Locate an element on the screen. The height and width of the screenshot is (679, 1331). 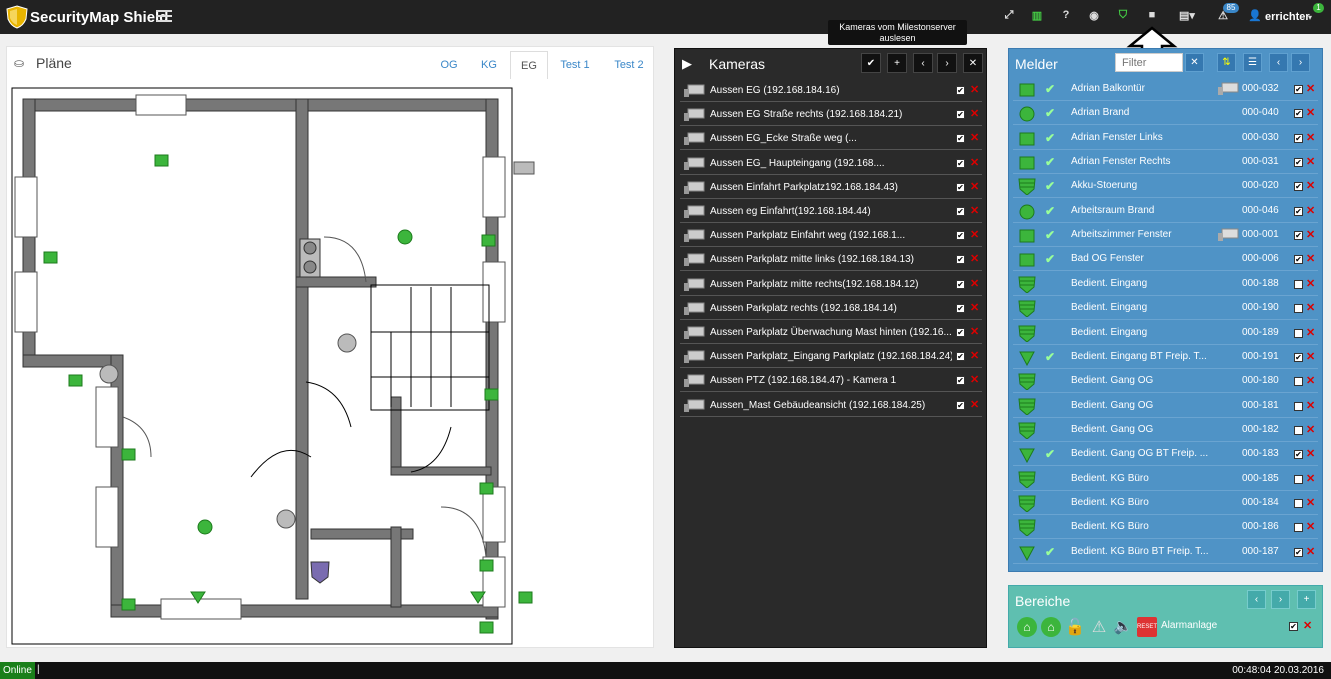
close-button: ✕ is located at coordinates (973, 63).